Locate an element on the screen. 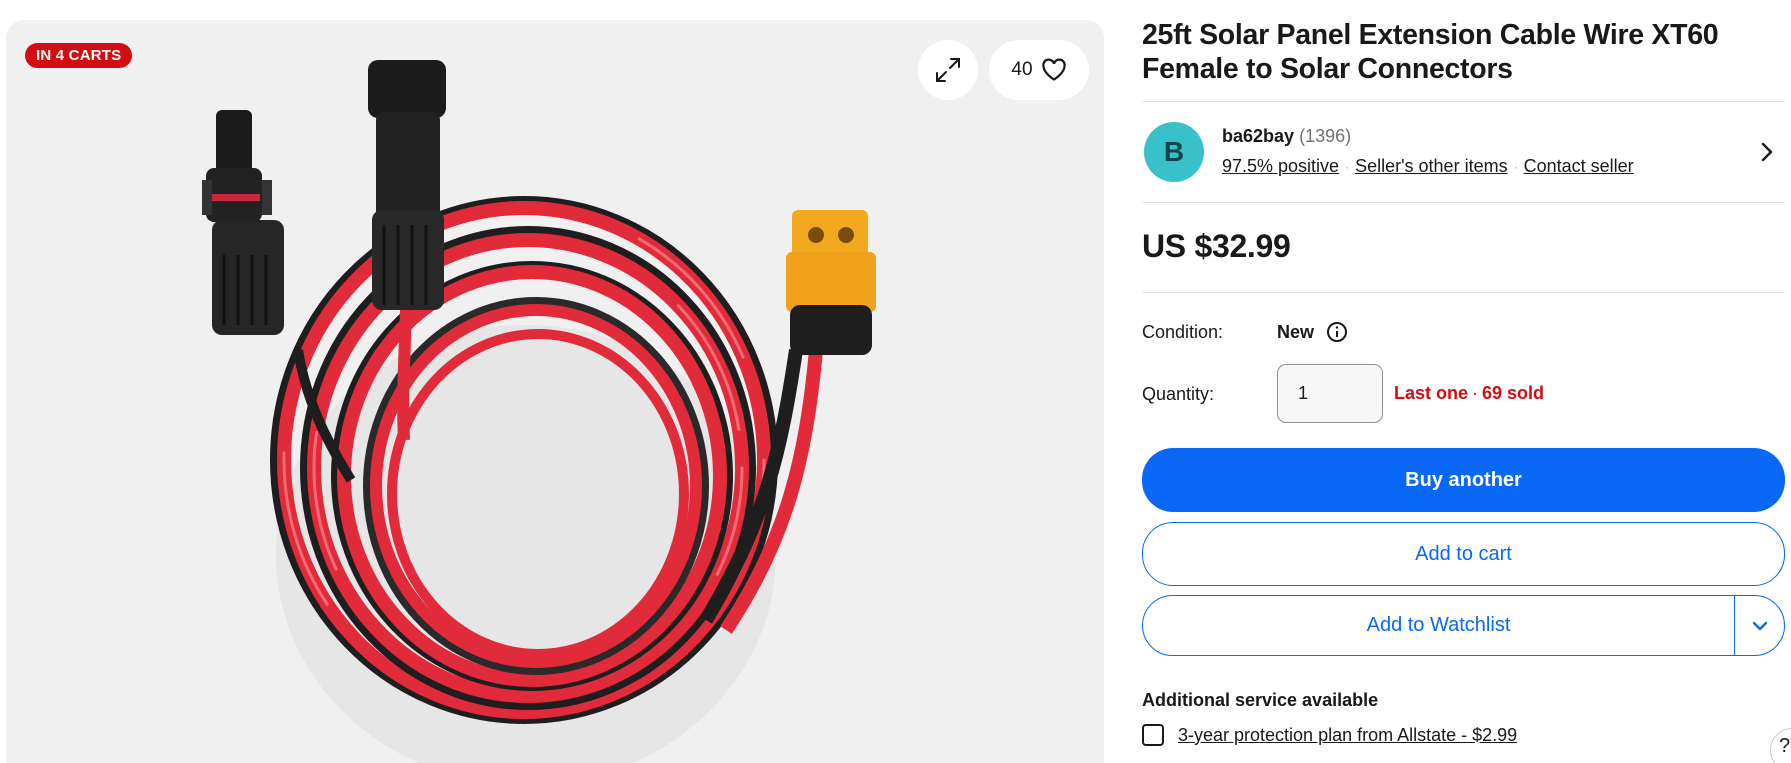 Image resolution: width=1791 pixels, height=763 pixels. seller-feedback-count: (1396) is located at coordinates (1325, 136).